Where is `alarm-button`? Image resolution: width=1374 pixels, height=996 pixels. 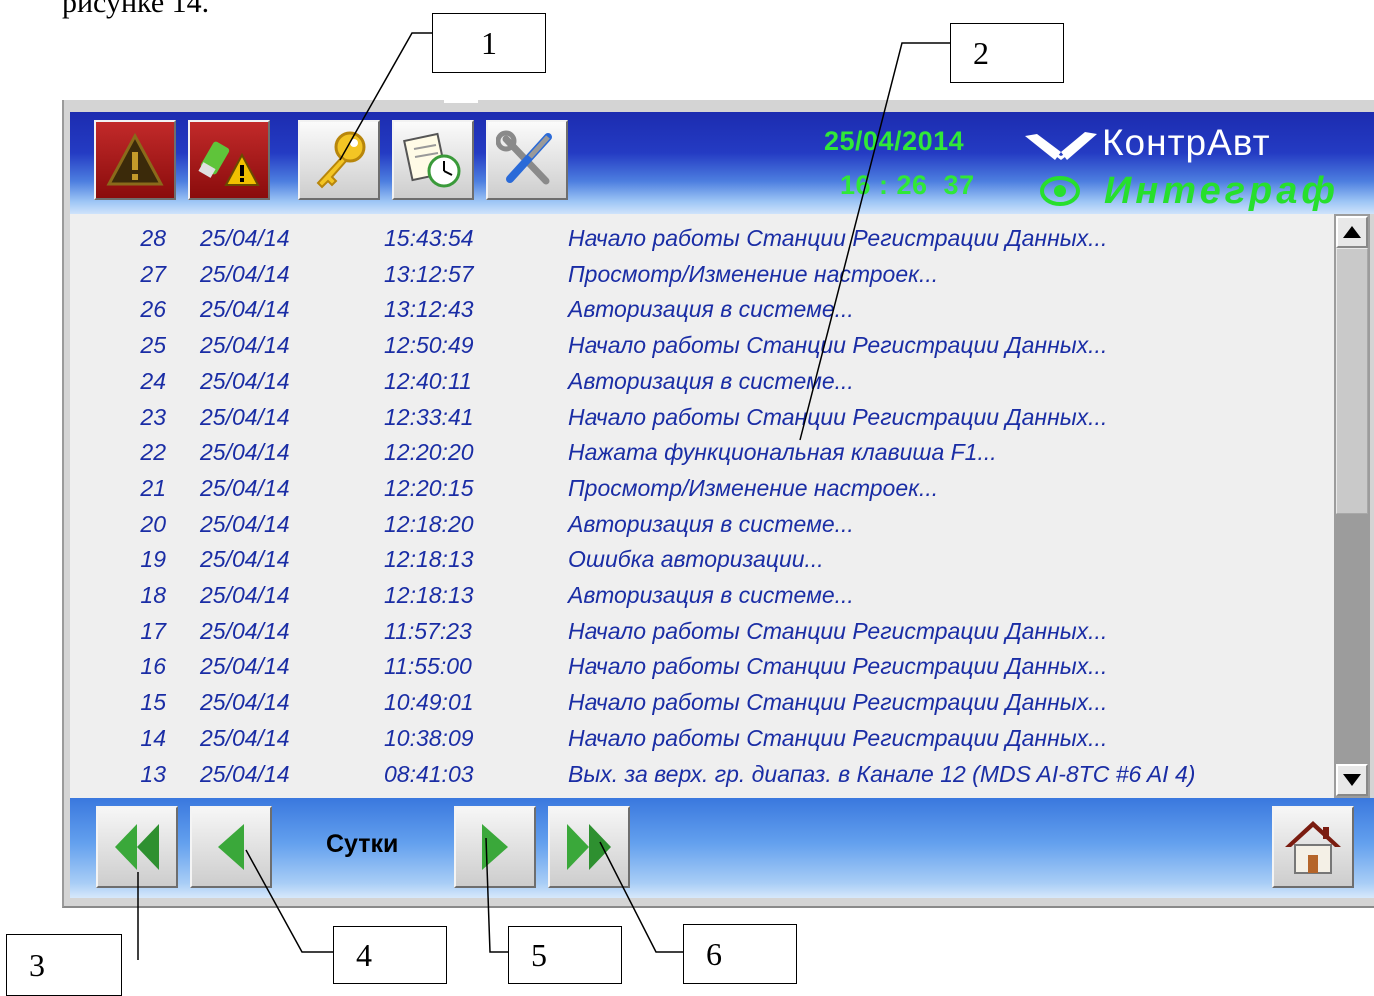
alarm-button is located at coordinates (135, 160).